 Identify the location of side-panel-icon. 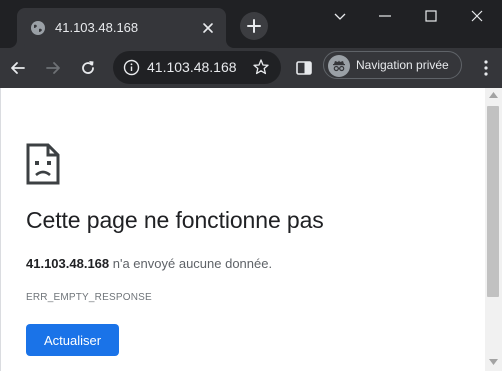
(304, 68).